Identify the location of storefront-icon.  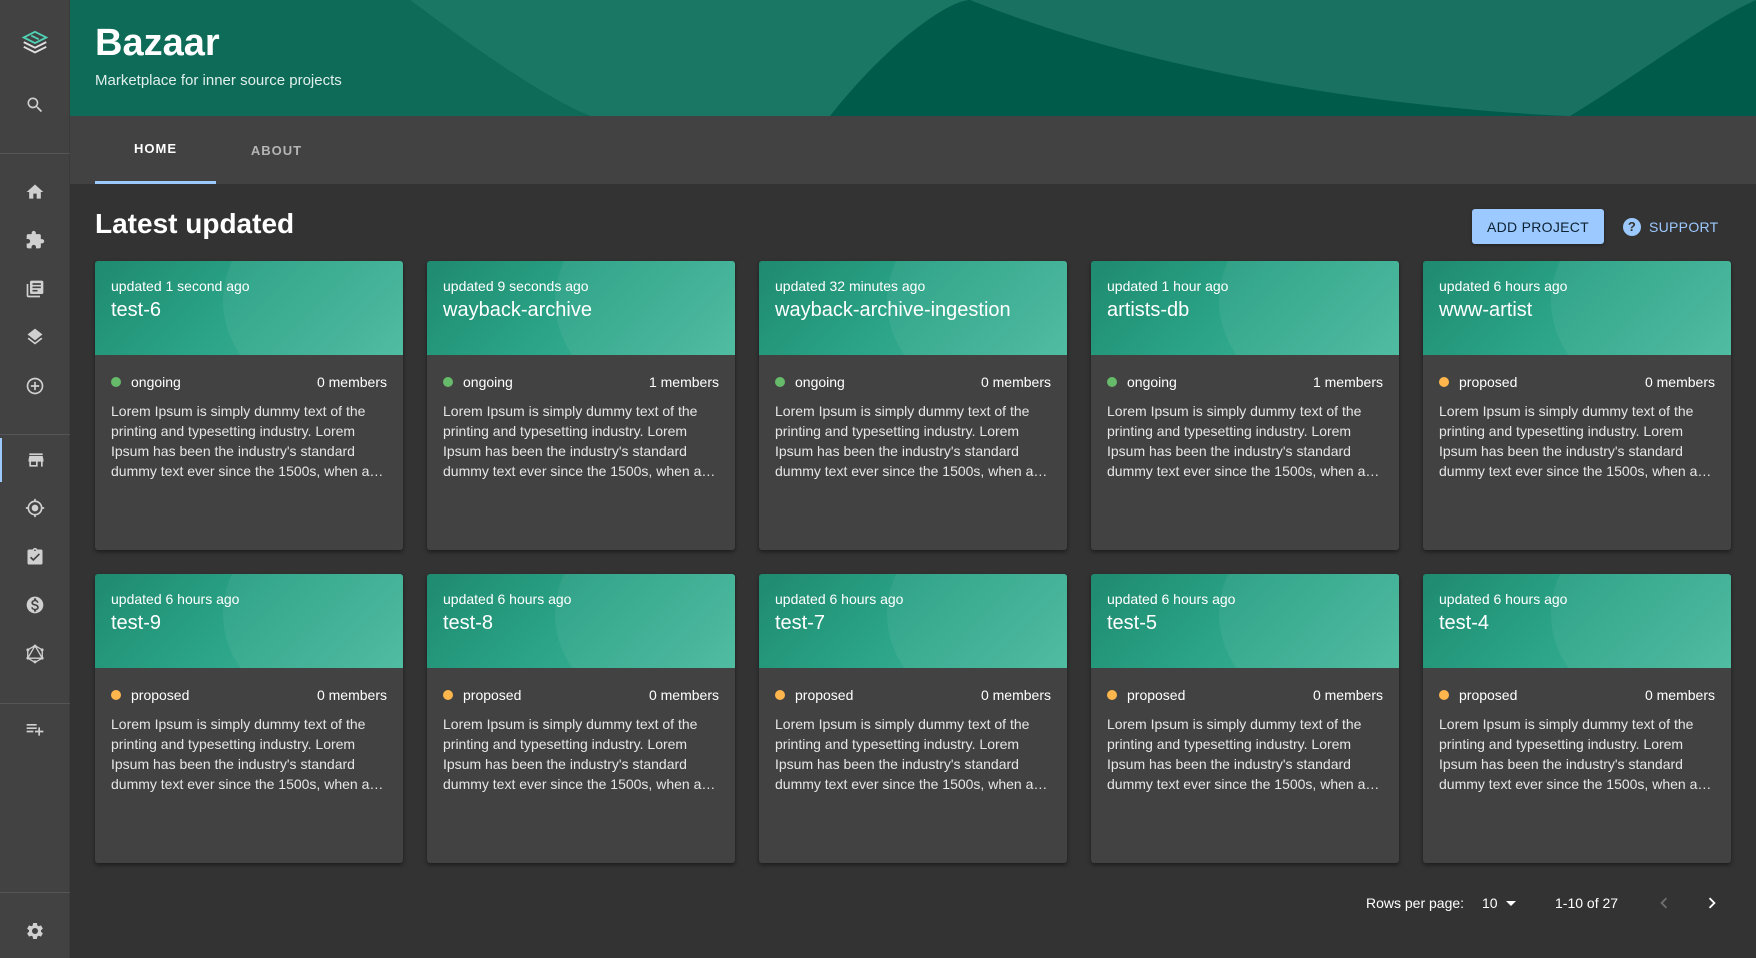
(35, 460).